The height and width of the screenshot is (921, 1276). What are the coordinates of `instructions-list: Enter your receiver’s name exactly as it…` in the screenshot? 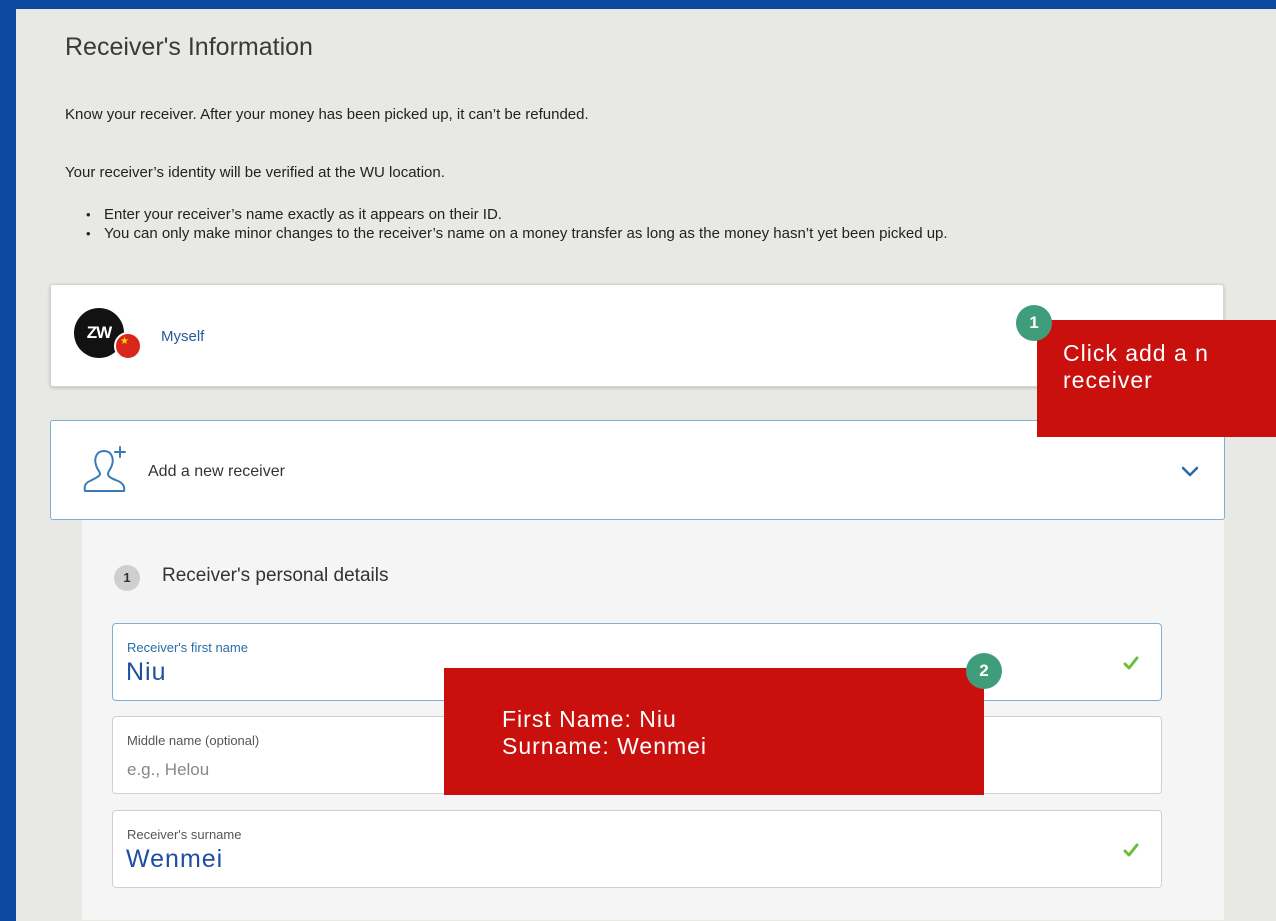 It's located at (663, 224).